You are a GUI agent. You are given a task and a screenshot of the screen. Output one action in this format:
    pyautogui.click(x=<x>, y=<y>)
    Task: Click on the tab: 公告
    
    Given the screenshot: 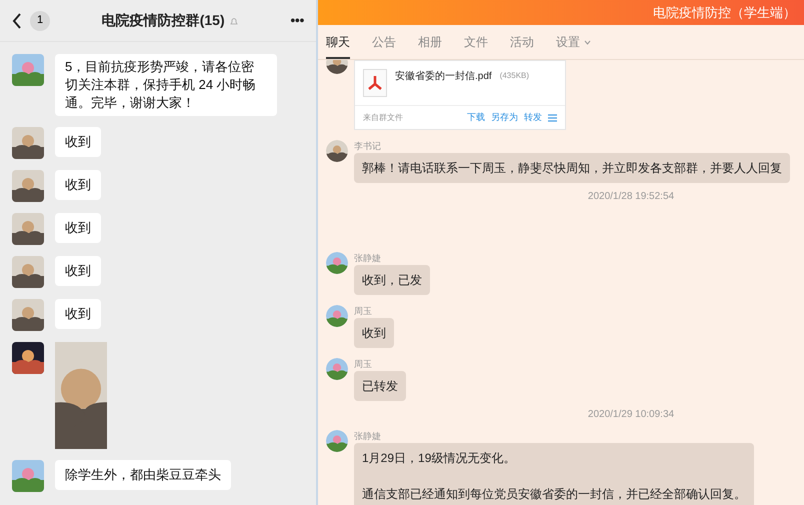 What is the action you would take?
    pyautogui.click(x=384, y=46)
    